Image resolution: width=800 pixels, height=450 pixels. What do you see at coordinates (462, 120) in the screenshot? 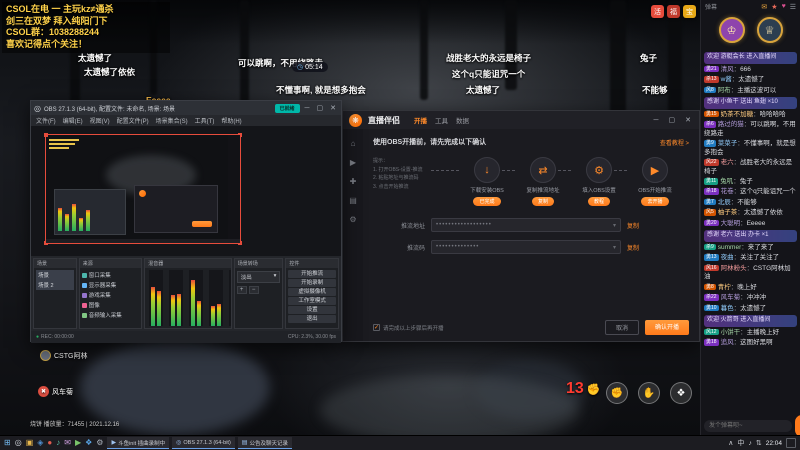
I see `companion-tab: 数据` at bounding box center [462, 120].